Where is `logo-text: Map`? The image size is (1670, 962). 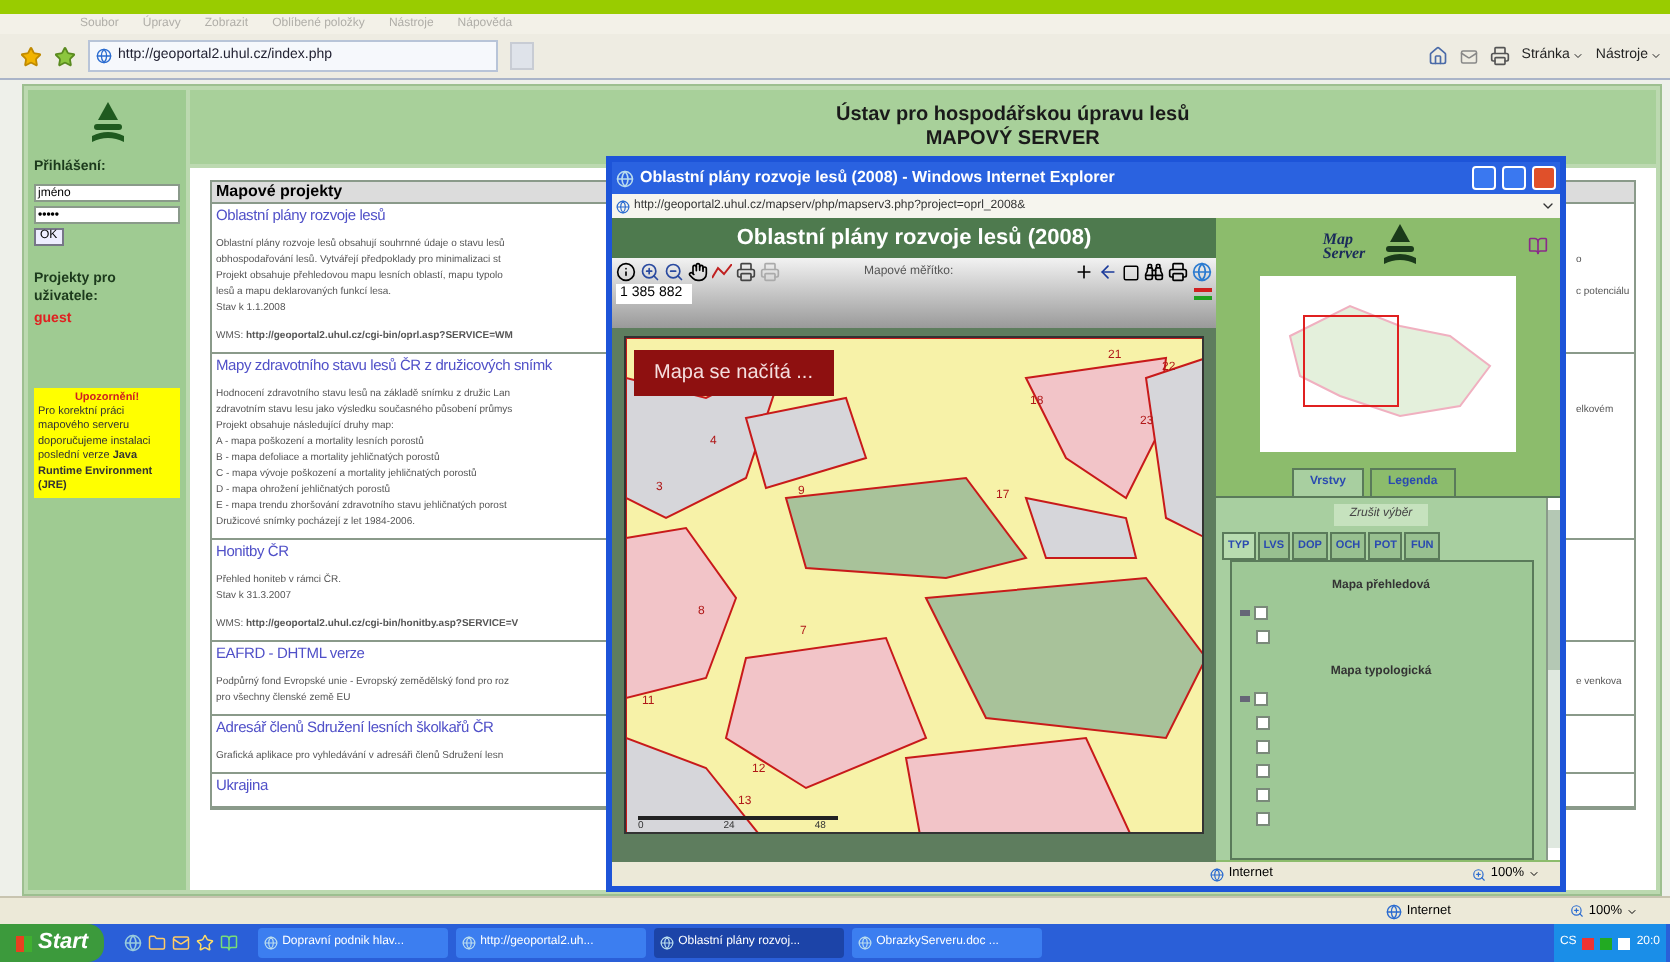
logo-text: Map is located at coordinates (1337, 239).